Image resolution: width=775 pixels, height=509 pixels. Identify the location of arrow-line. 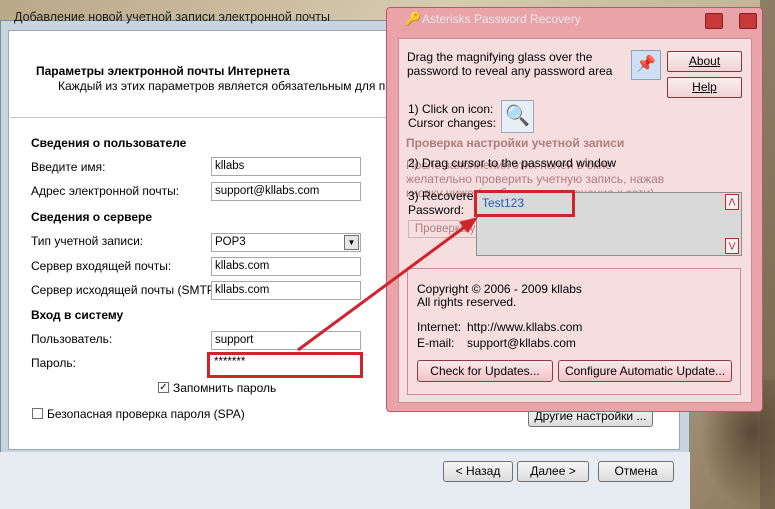
(382, 288).